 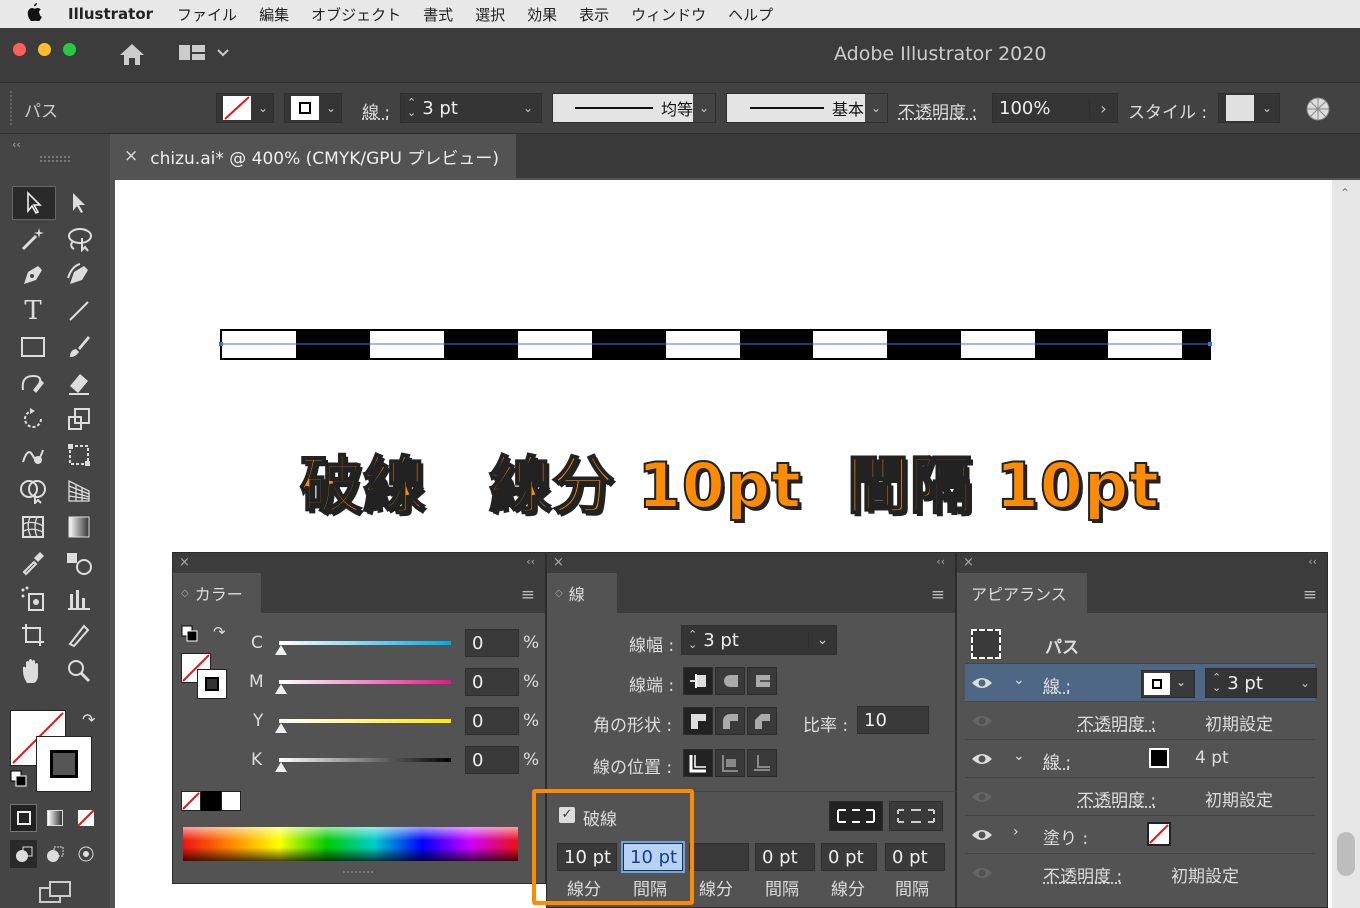 What do you see at coordinates (131, 156) in the screenshot?
I see `close-tab-icon: ×` at bounding box center [131, 156].